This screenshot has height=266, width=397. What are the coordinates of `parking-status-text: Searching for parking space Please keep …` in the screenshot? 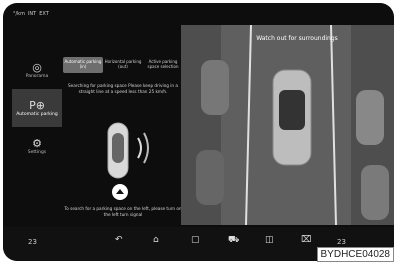 It's located at (123, 88).